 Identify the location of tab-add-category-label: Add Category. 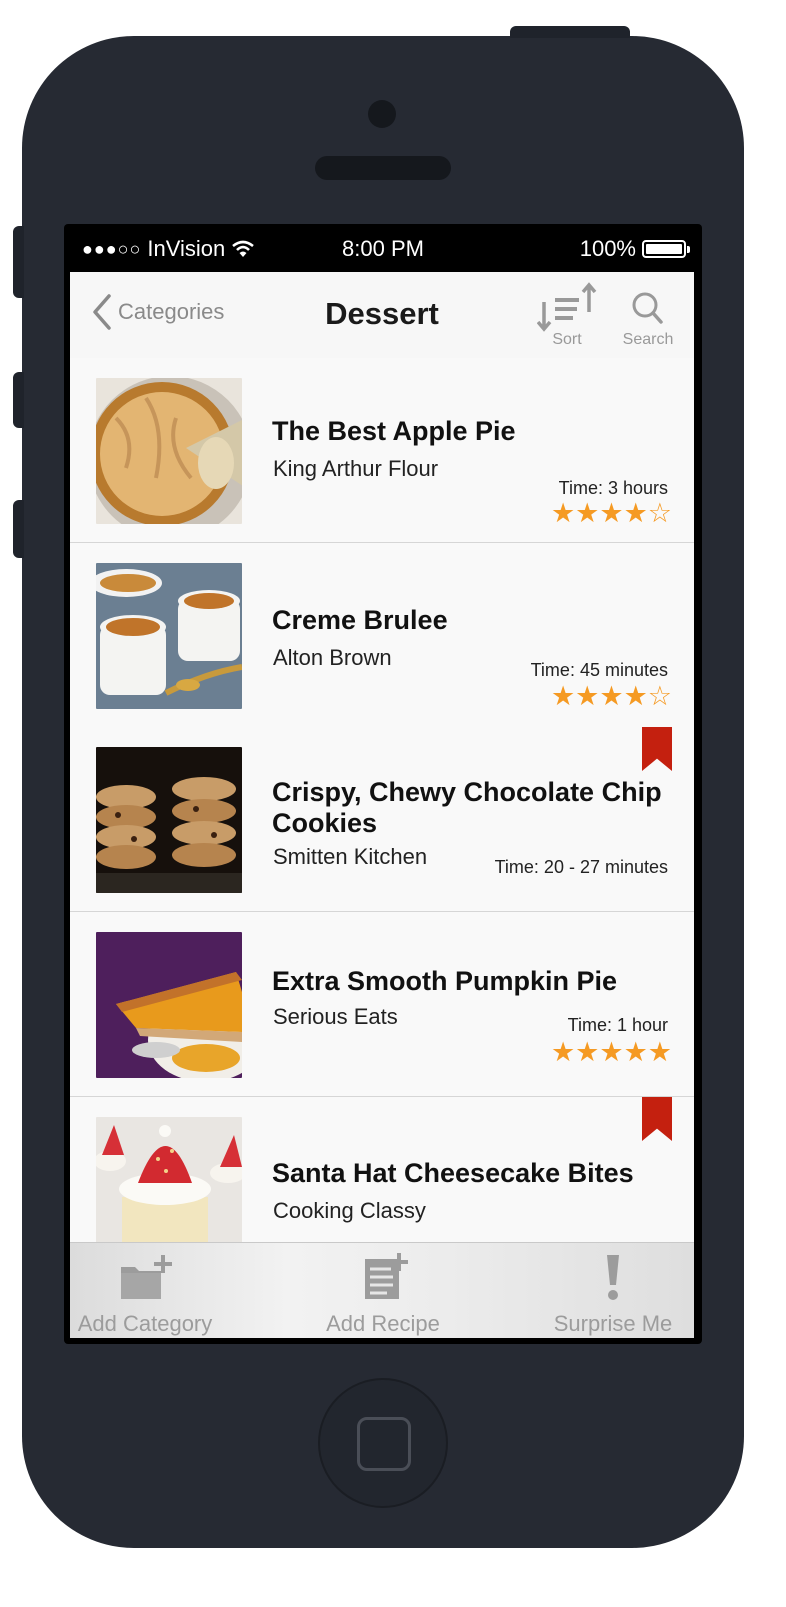
(145, 1323).